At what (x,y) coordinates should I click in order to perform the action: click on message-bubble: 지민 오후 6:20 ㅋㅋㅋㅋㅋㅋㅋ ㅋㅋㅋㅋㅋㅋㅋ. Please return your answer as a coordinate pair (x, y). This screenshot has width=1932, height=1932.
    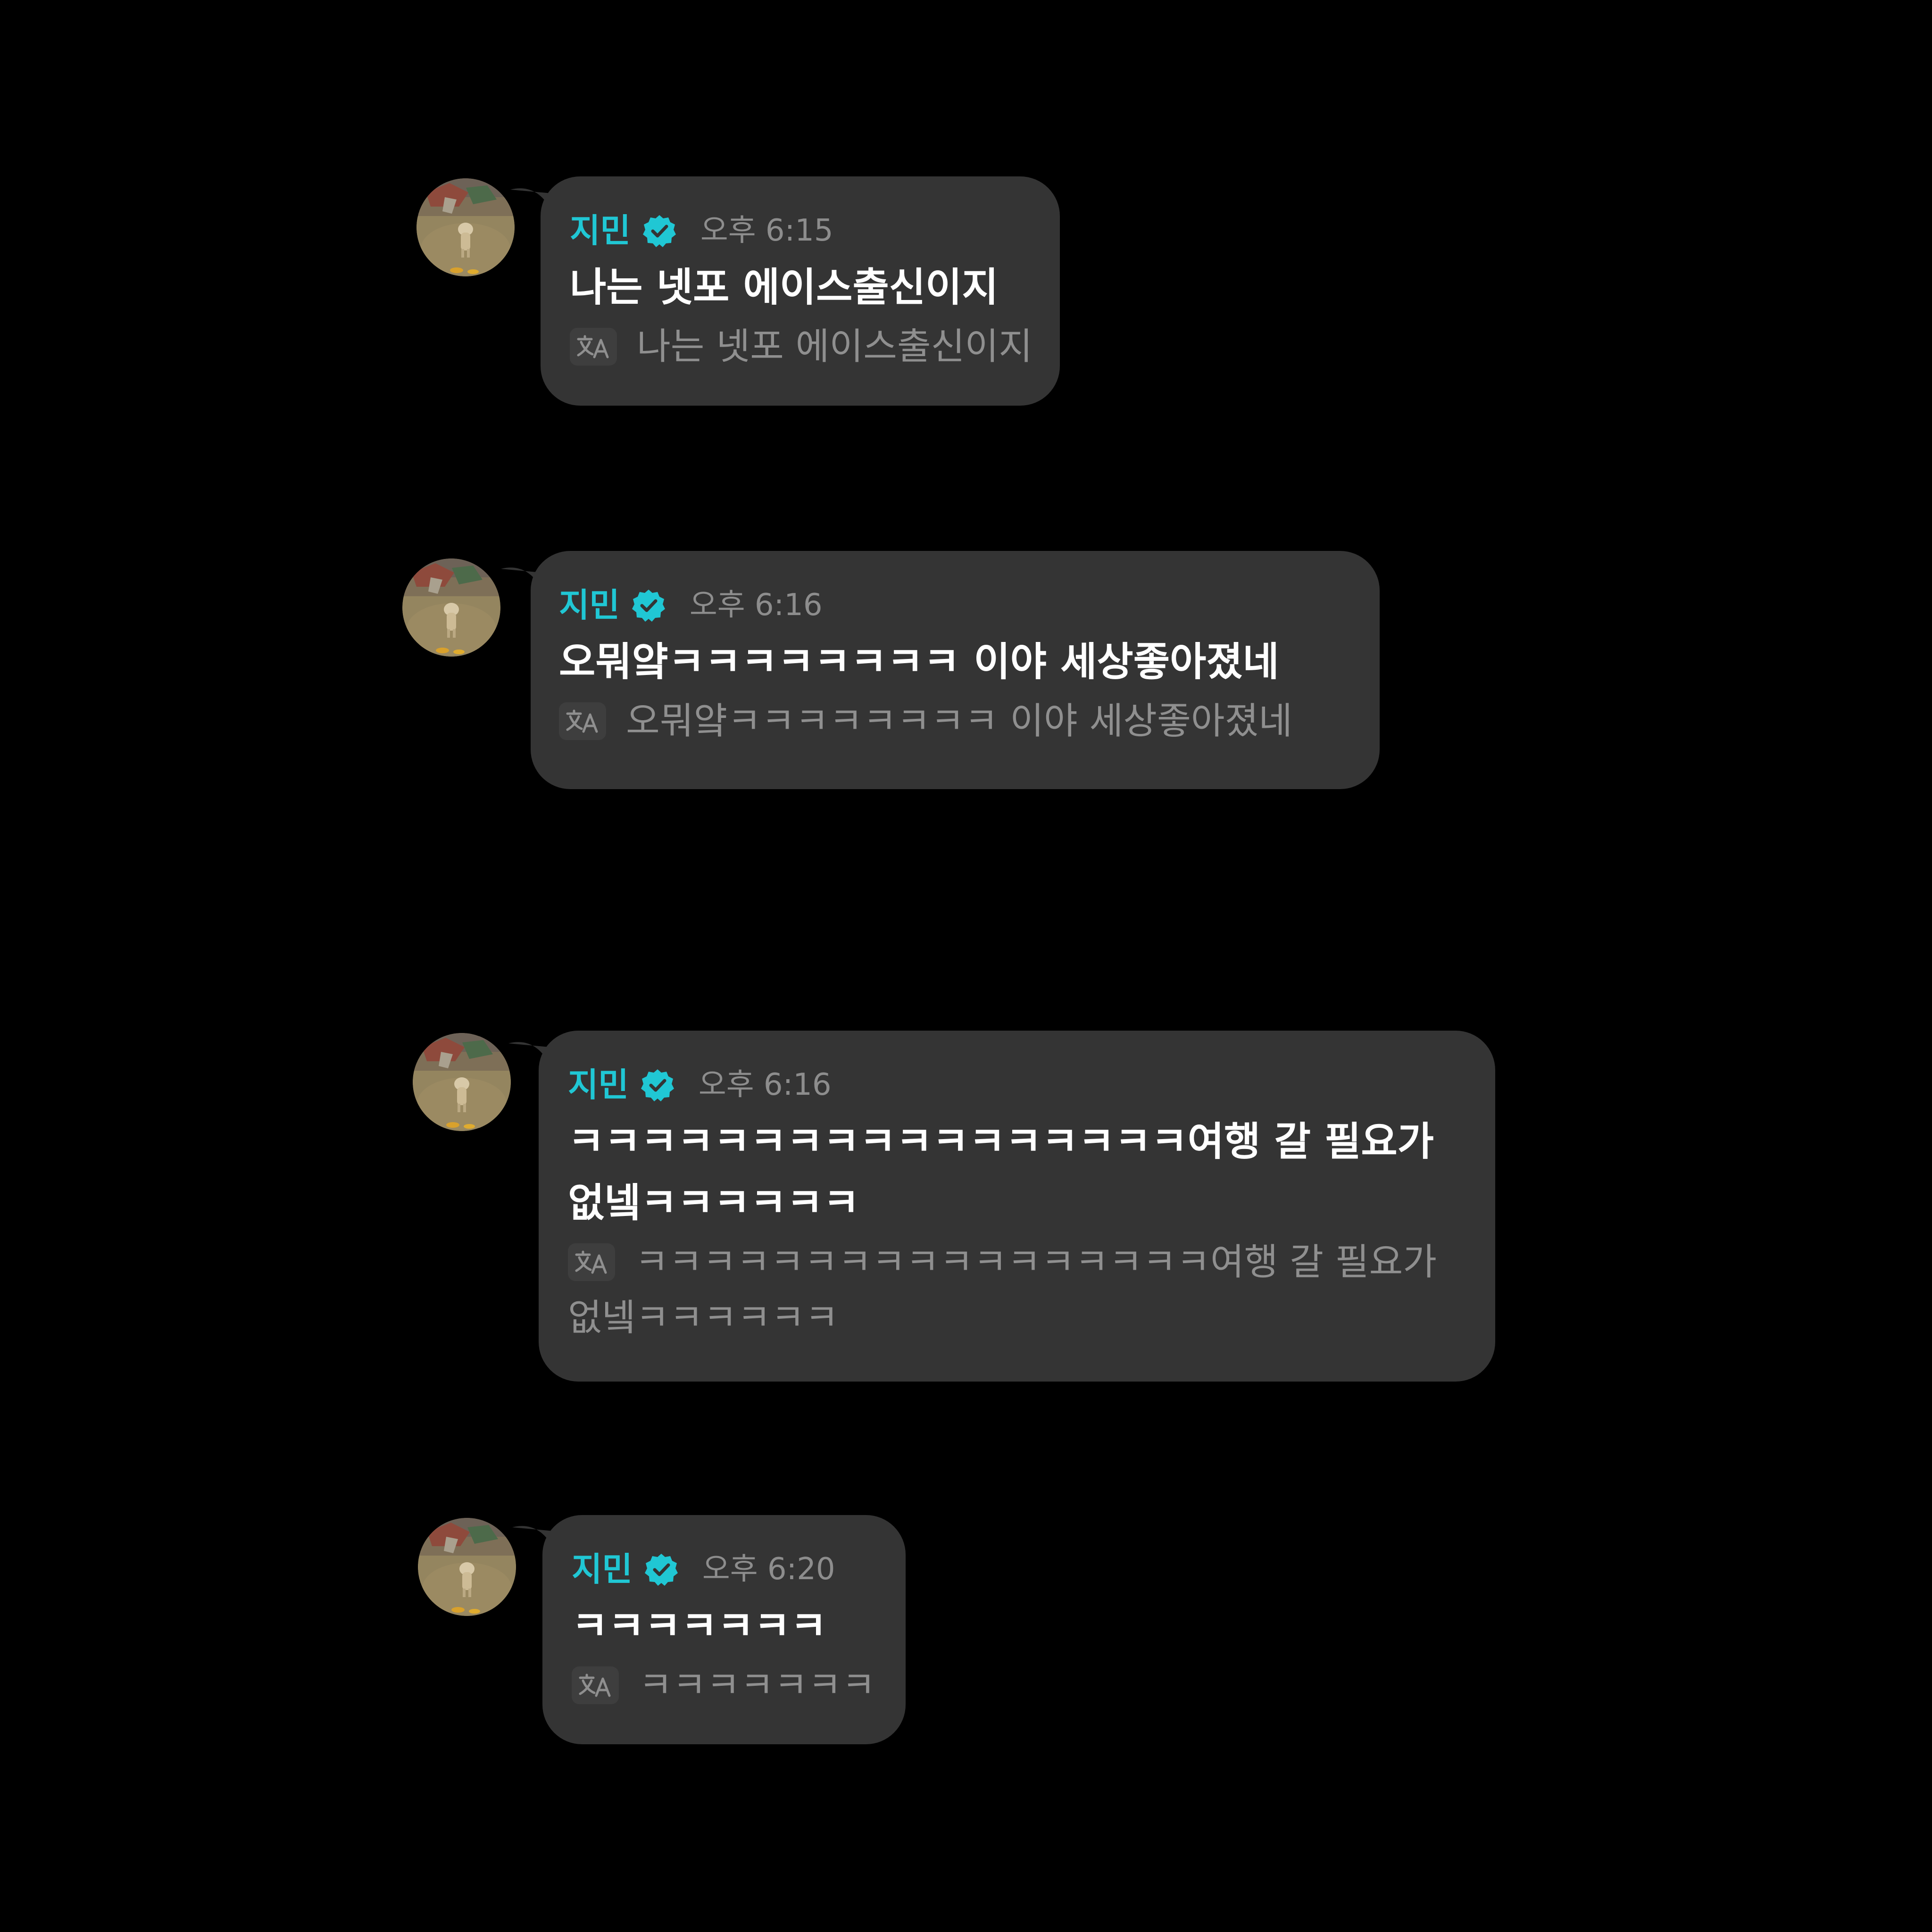
    Looking at the image, I should click on (724, 1630).